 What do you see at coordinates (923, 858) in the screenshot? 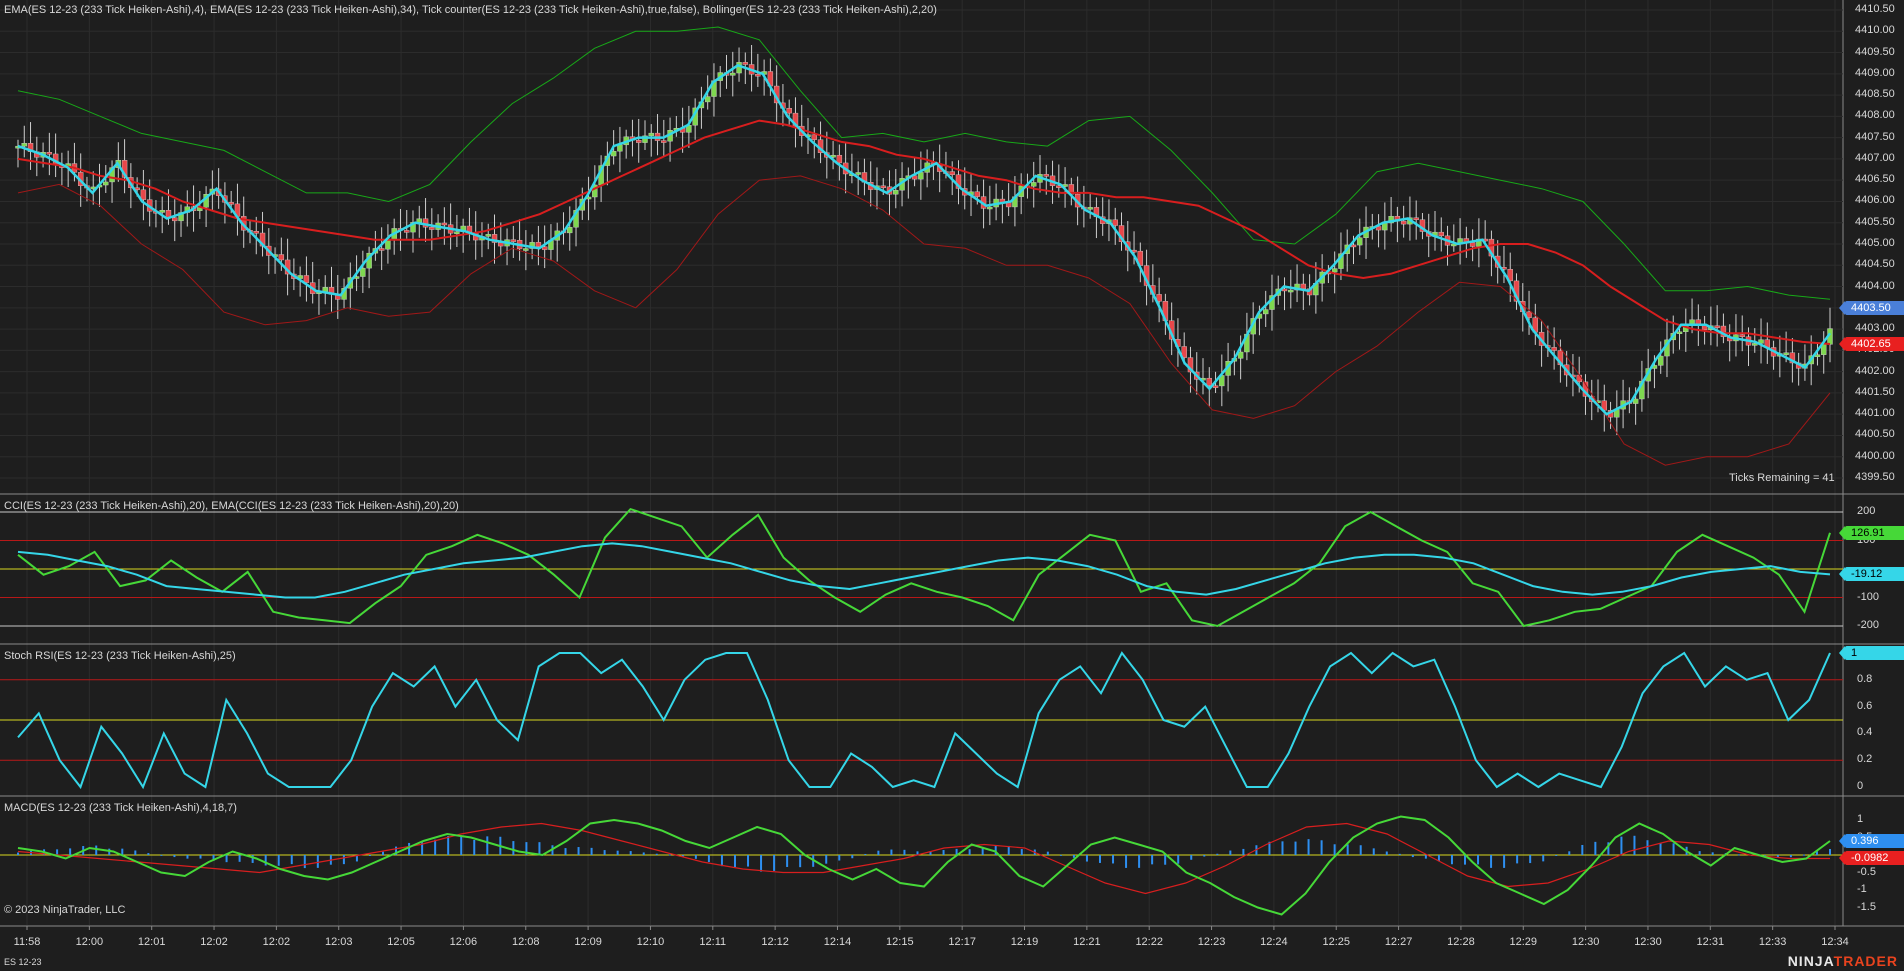
I see `macd-average-line` at bounding box center [923, 858].